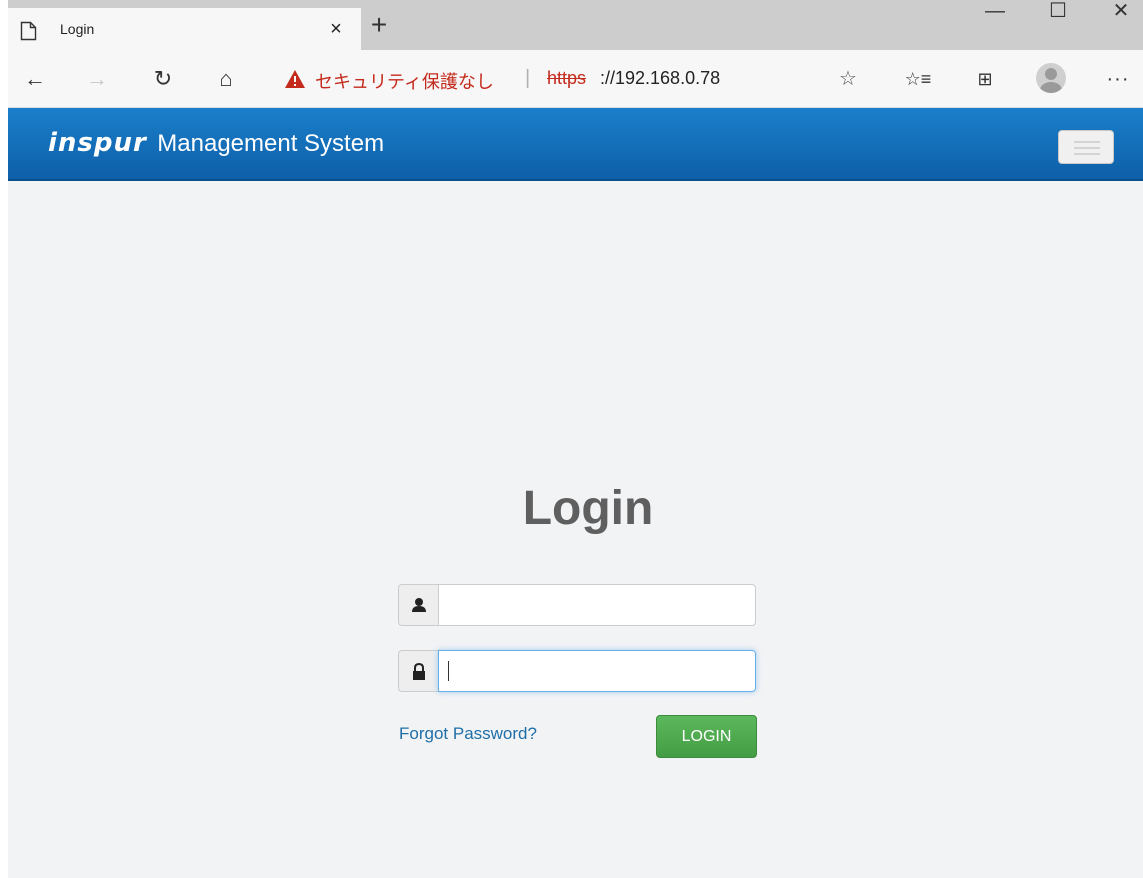  What do you see at coordinates (295, 79) in the screenshot?
I see `warning-icon` at bounding box center [295, 79].